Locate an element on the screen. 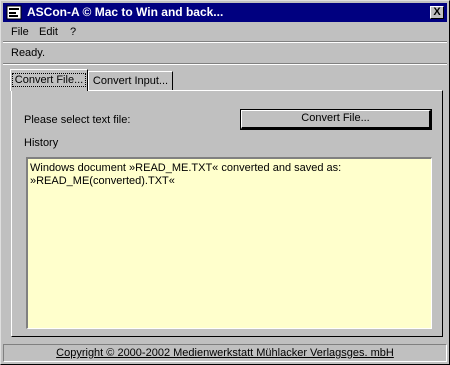 The width and height of the screenshot is (450, 365). title-bar: ASCon-A © Mac to Win and back... X is located at coordinates (225, 12).